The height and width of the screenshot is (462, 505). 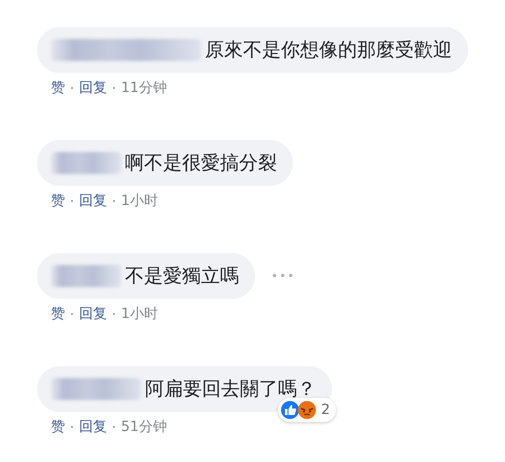 I want to click on comment-text: 原來不是你想像的那麼受歡迎, so click(x=328, y=50).